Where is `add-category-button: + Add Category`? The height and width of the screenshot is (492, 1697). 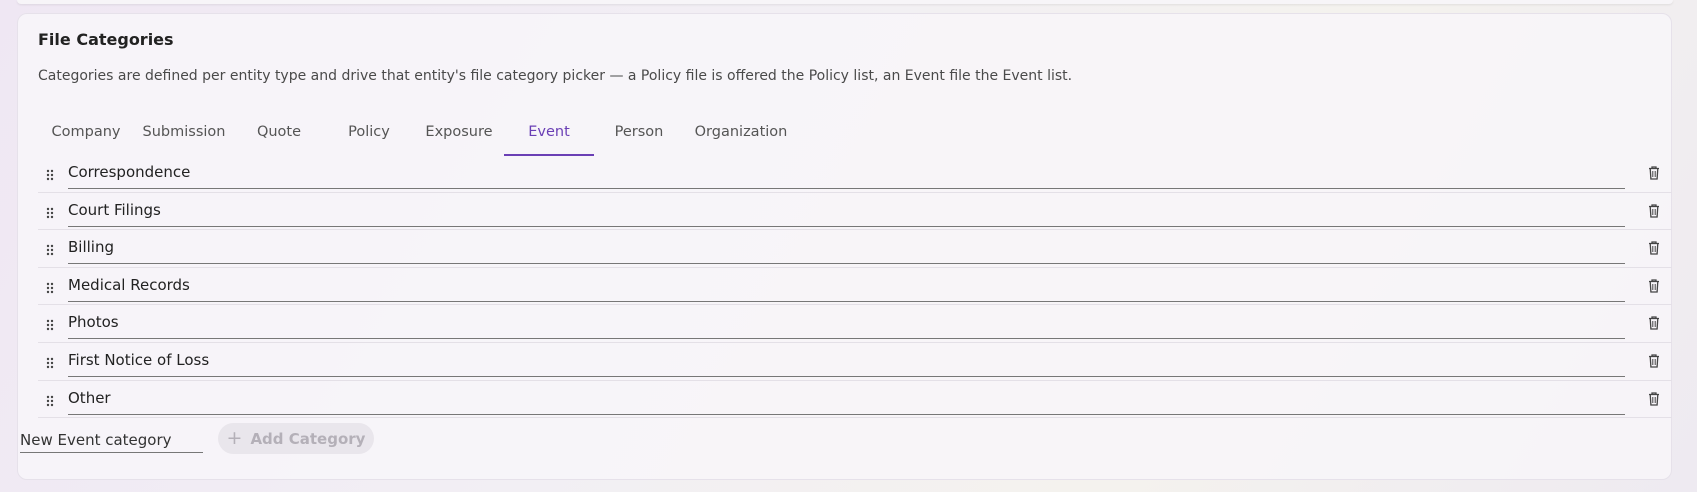 add-category-button: + Add Category is located at coordinates (296, 438).